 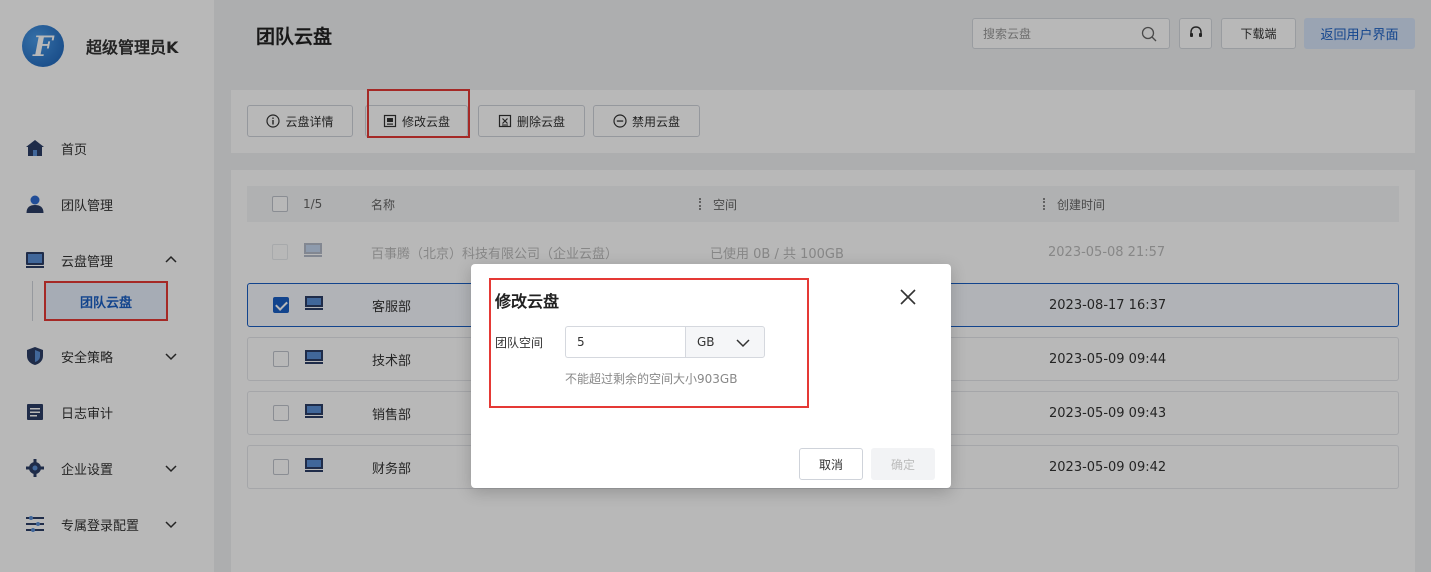 What do you see at coordinates (651, 379) in the screenshot?
I see `space-hint: 不能超过剩余的空间大小903GB` at bounding box center [651, 379].